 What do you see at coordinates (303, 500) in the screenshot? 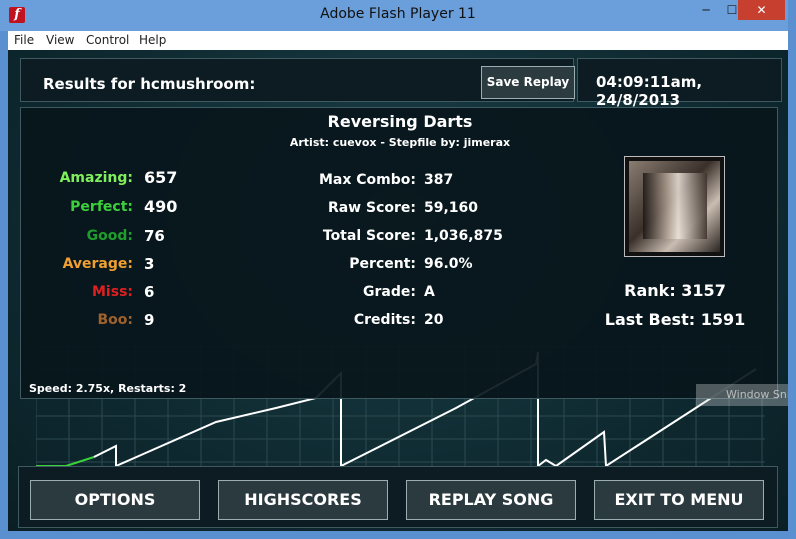
I see `highscores-button: HIGHSCORES` at bounding box center [303, 500].